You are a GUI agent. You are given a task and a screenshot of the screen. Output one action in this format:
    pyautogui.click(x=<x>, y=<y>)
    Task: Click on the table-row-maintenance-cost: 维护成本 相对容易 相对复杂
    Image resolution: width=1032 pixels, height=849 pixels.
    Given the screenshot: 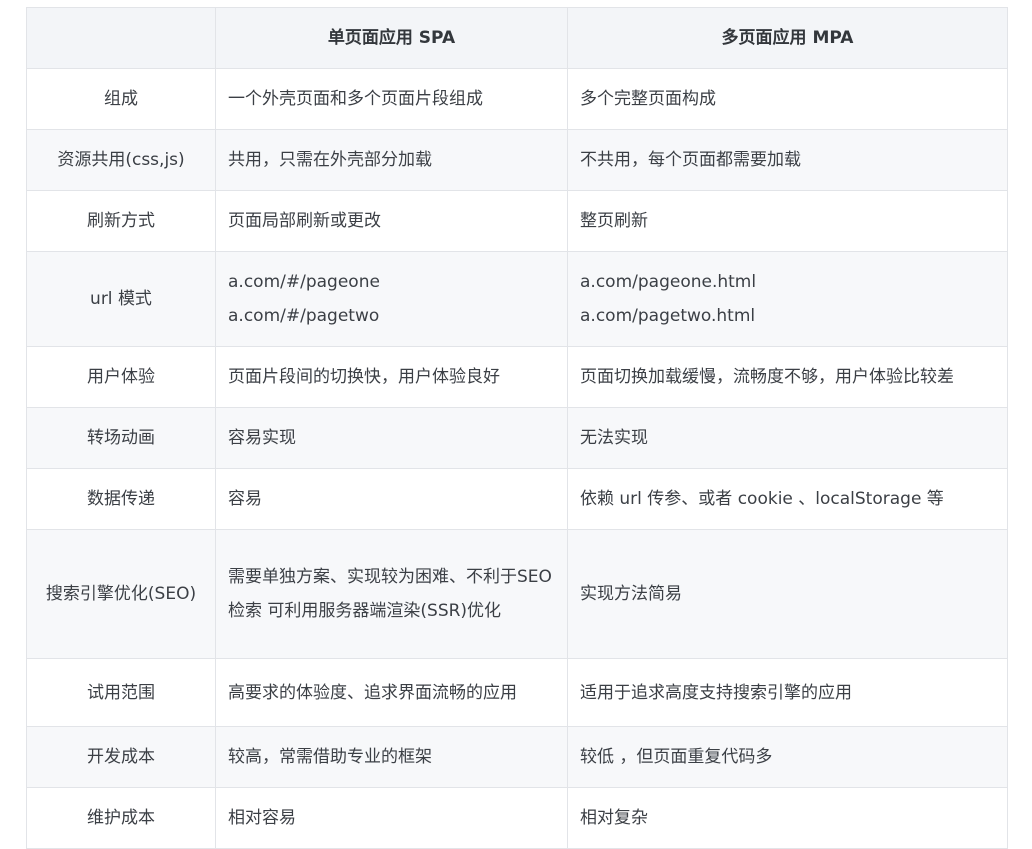 What is the action you would take?
    pyautogui.click(x=517, y=818)
    